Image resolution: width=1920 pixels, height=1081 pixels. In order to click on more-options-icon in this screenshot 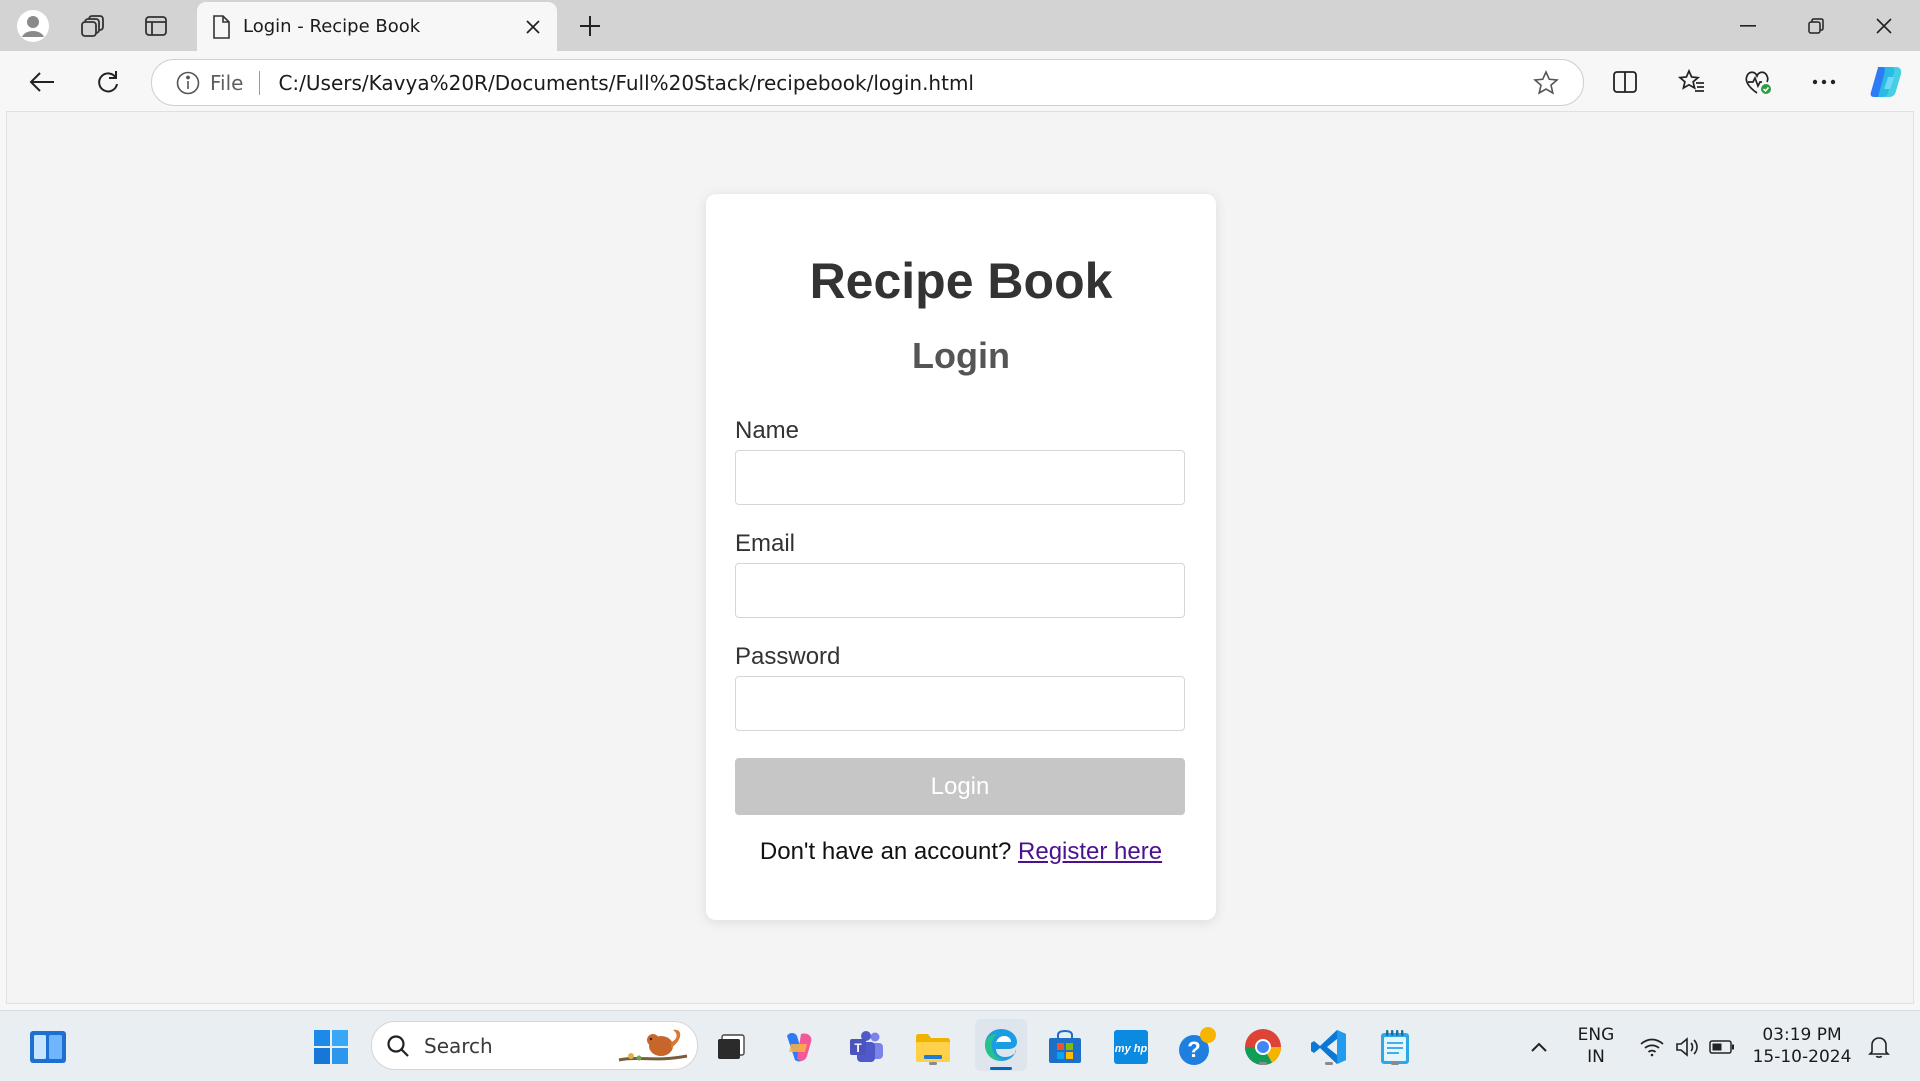, I will do `click(1824, 82)`.